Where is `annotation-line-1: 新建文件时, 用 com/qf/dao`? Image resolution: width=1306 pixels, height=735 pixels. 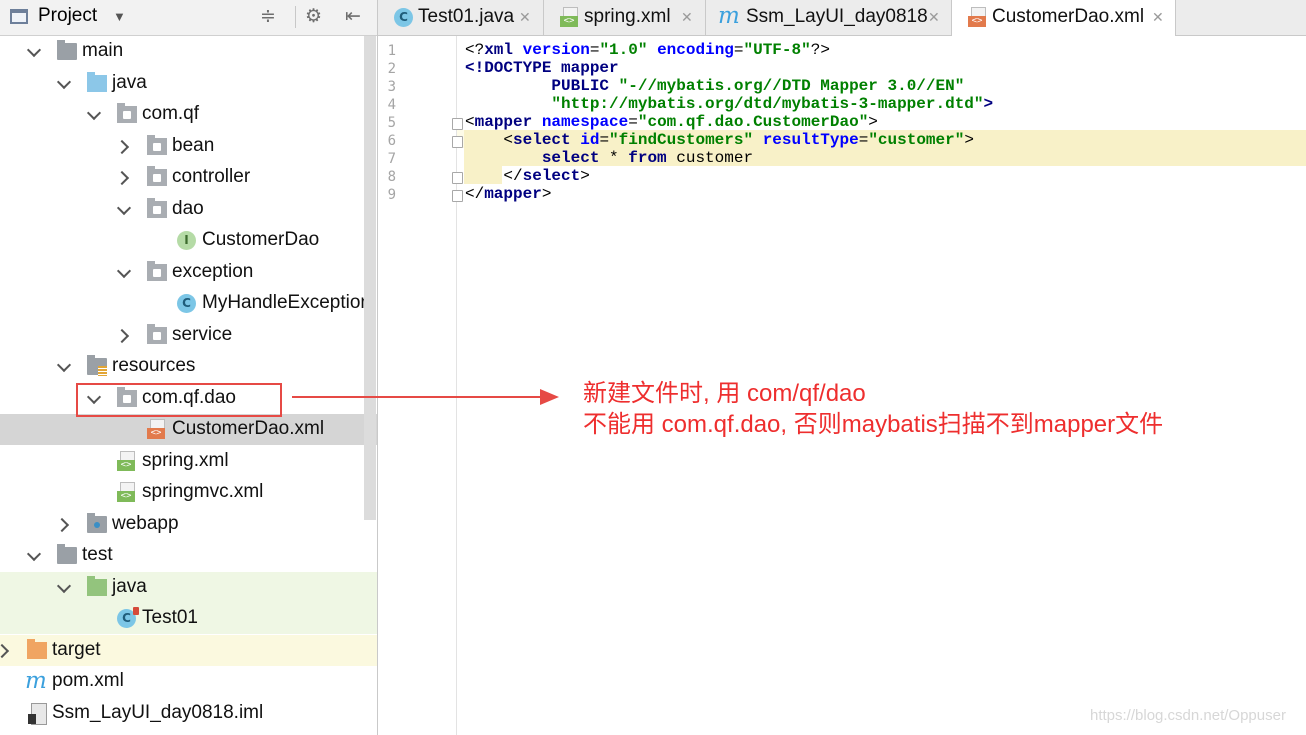
annotation-line-1: 新建文件时, 用 com/qf/dao is located at coordinates (724, 393).